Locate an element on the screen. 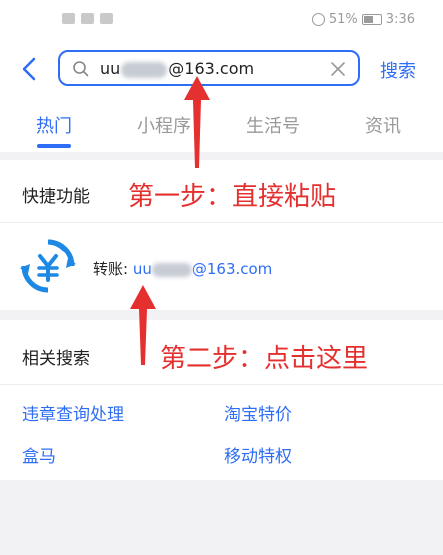 The width and height of the screenshot is (443, 555). status-bar: 51% 3:36 is located at coordinates (221, 20).